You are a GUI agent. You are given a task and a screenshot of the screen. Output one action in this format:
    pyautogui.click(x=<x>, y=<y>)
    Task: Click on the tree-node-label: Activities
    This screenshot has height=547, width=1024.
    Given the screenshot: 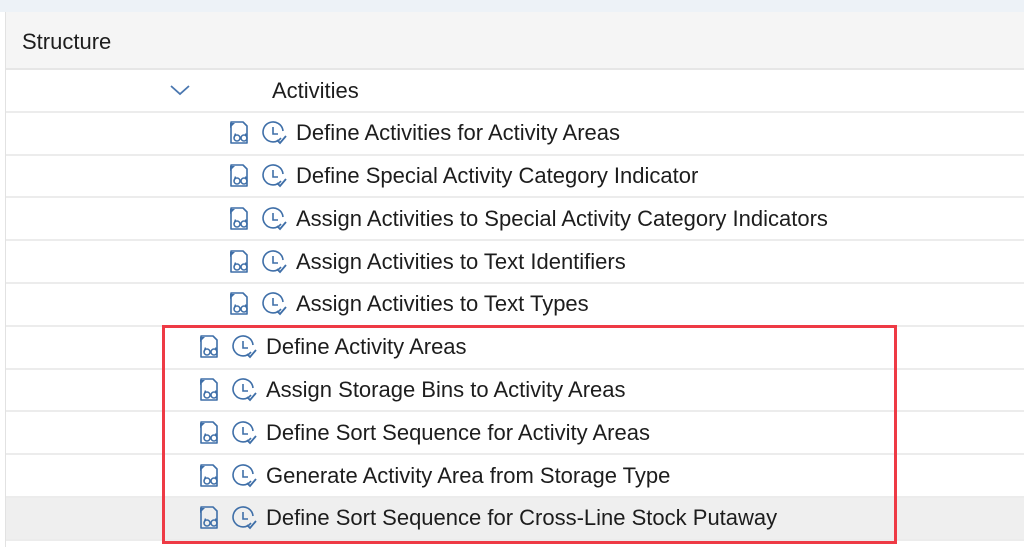 What is the action you would take?
    pyautogui.click(x=315, y=90)
    